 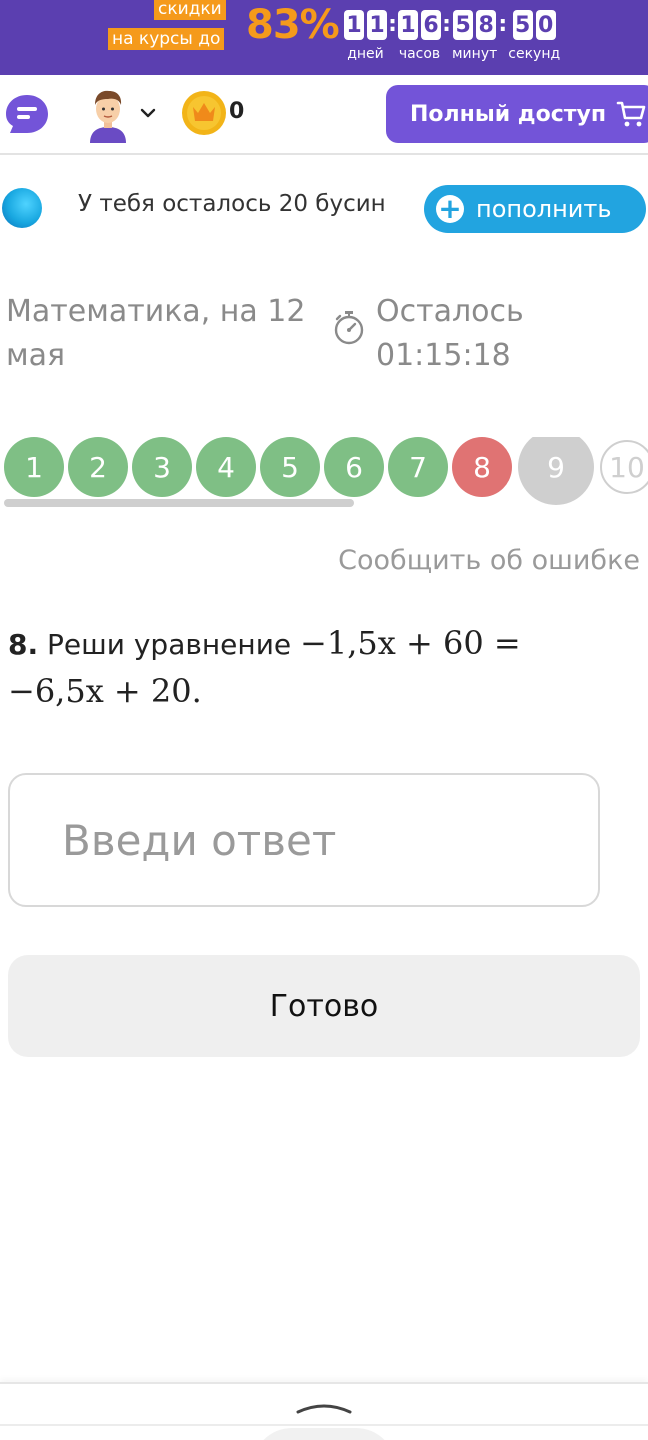 I want to click on test-title: Математика, на 12 мая, so click(x=156, y=333).